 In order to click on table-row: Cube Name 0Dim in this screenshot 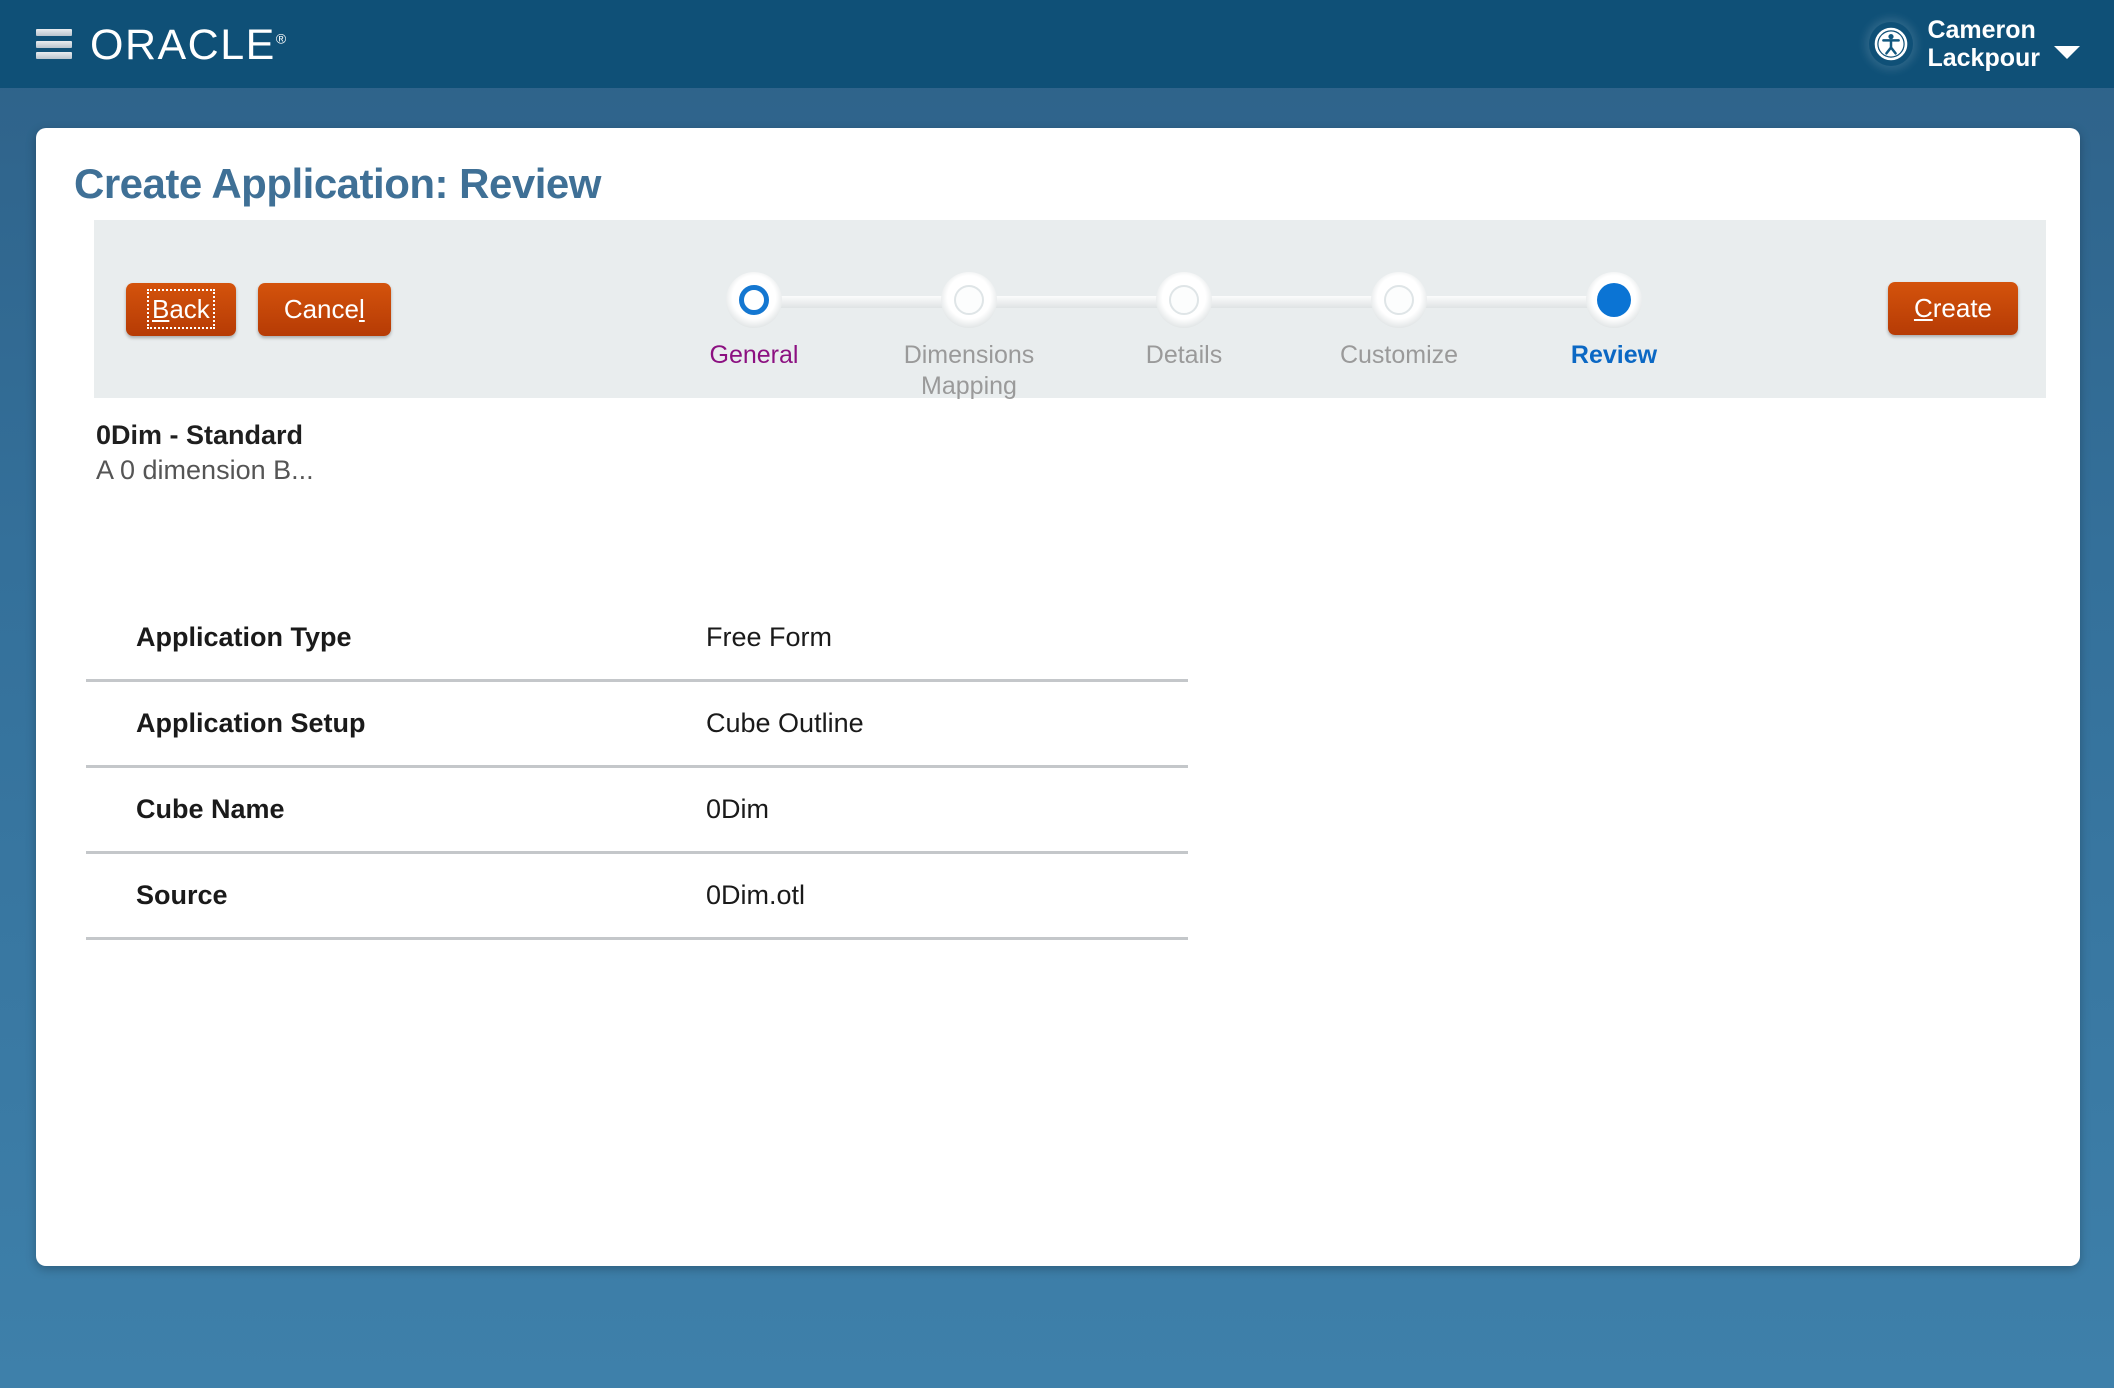, I will do `click(637, 810)`.